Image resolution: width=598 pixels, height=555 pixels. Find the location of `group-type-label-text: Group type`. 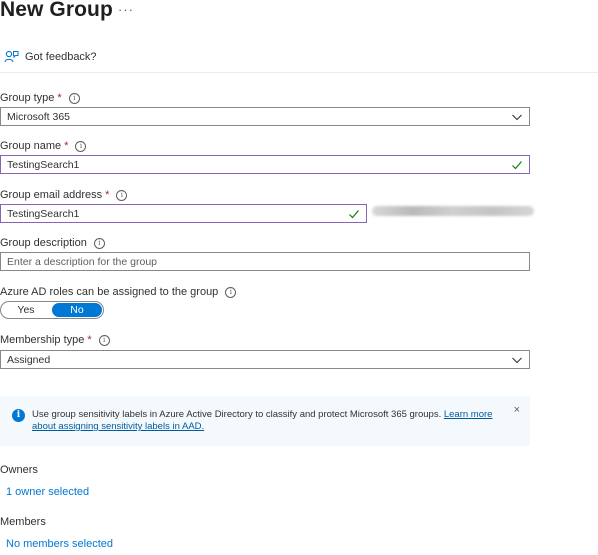

group-type-label-text: Group type is located at coordinates (27, 98).